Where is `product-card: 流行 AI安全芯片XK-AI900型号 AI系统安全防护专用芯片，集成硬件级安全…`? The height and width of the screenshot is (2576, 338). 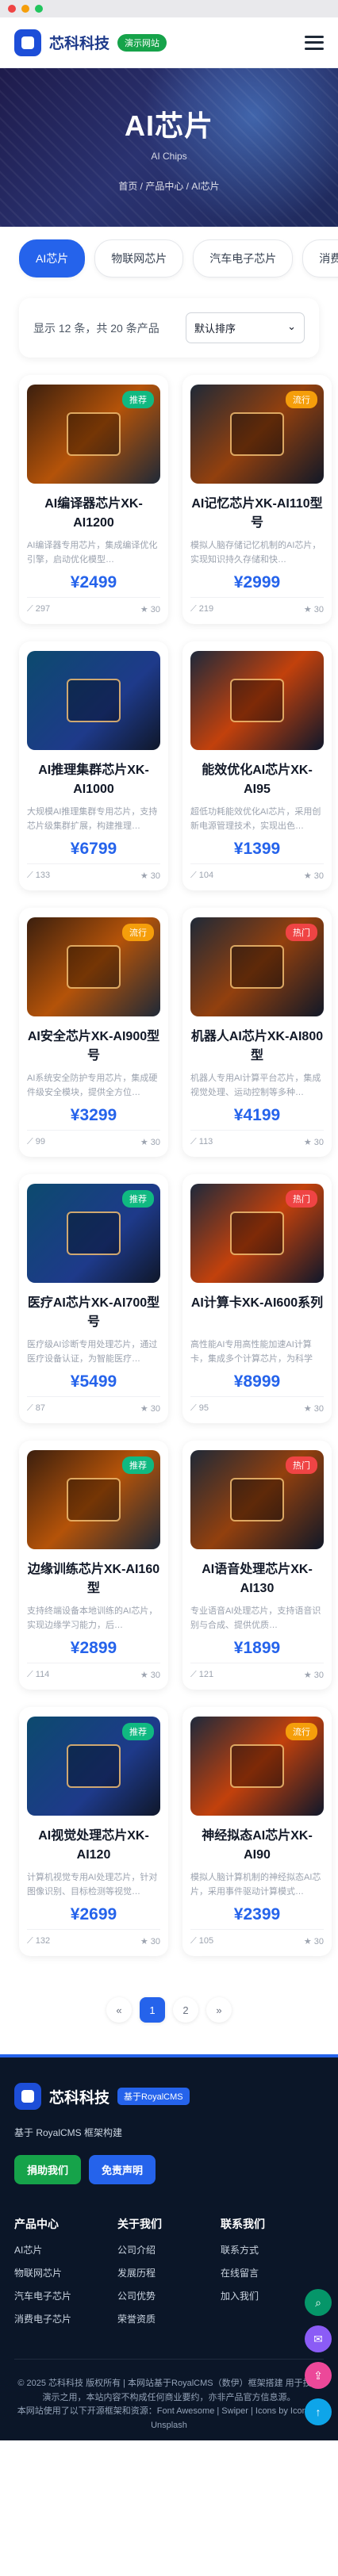 product-card: 流行 AI安全芯片XK-AI900型号 AI系统安全防护专用芯片，集成硬件级安全… is located at coordinates (93, 1032).